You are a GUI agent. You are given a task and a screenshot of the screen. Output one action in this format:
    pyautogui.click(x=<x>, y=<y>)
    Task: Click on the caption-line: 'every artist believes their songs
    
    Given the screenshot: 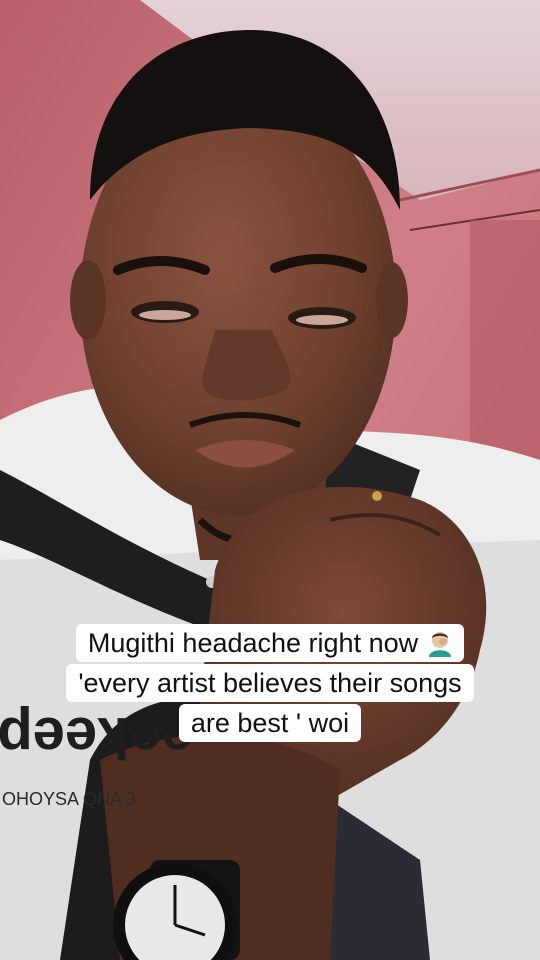 What is the action you would take?
    pyautogui.click(x=270, y=683)
    